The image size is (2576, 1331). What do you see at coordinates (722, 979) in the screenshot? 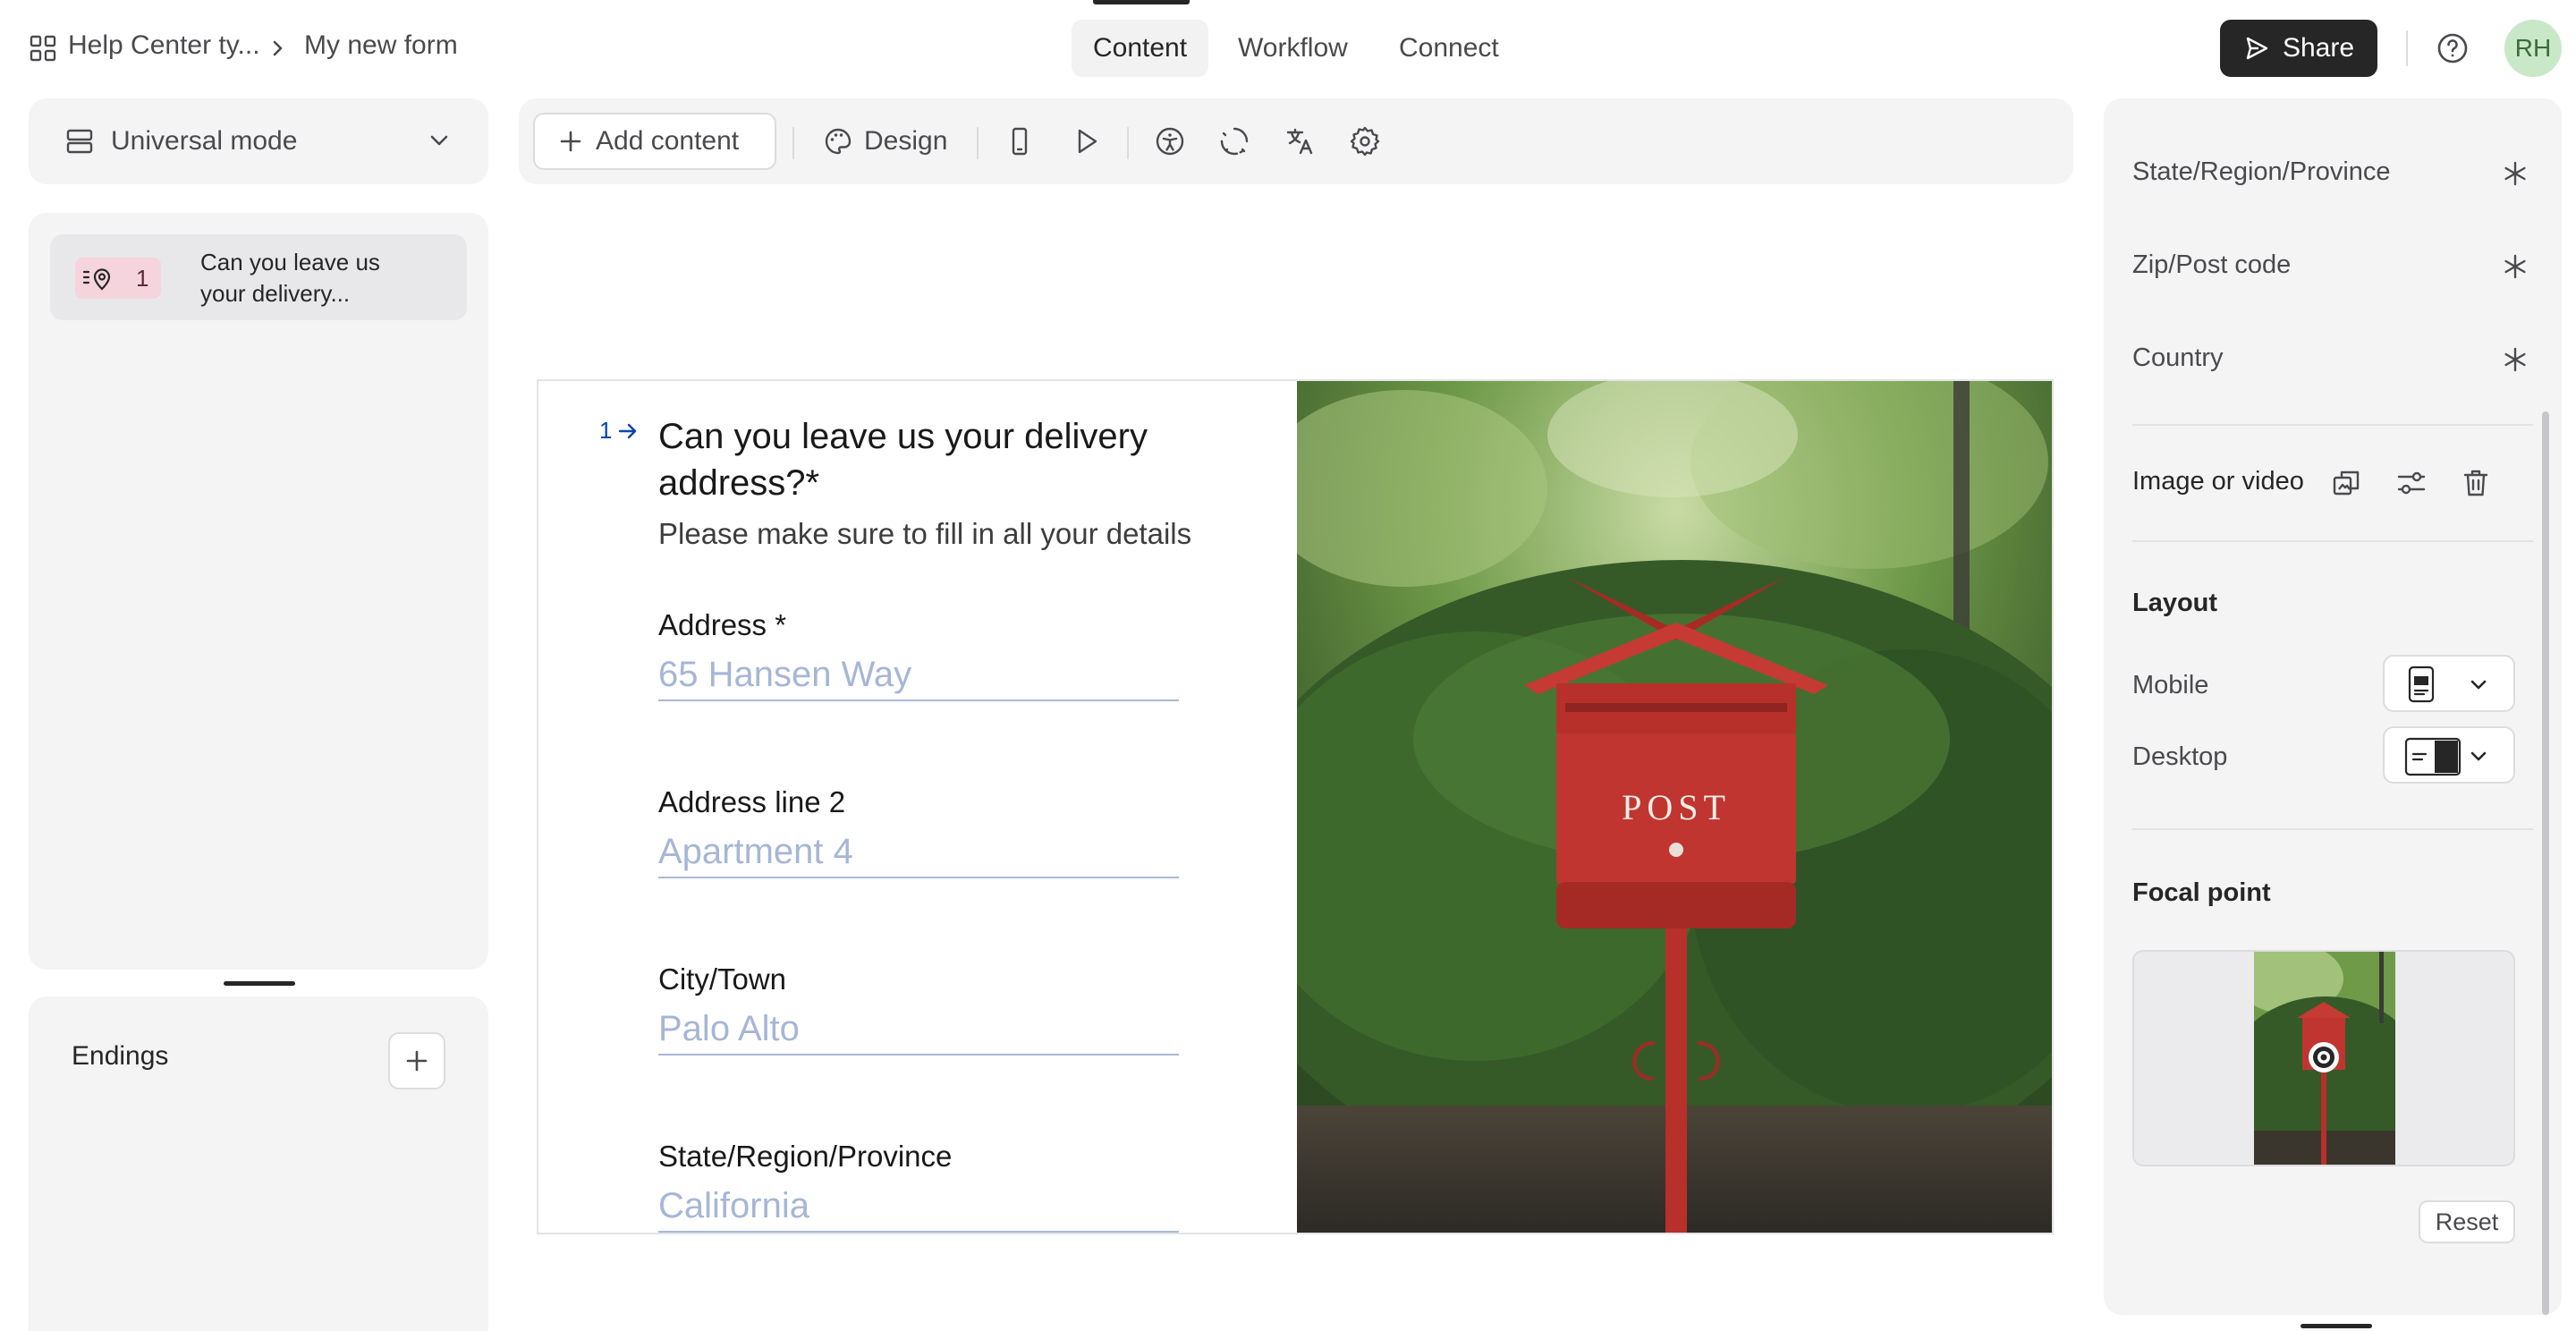
I see `city-label: City/Town` at bounding box center [722, 979].